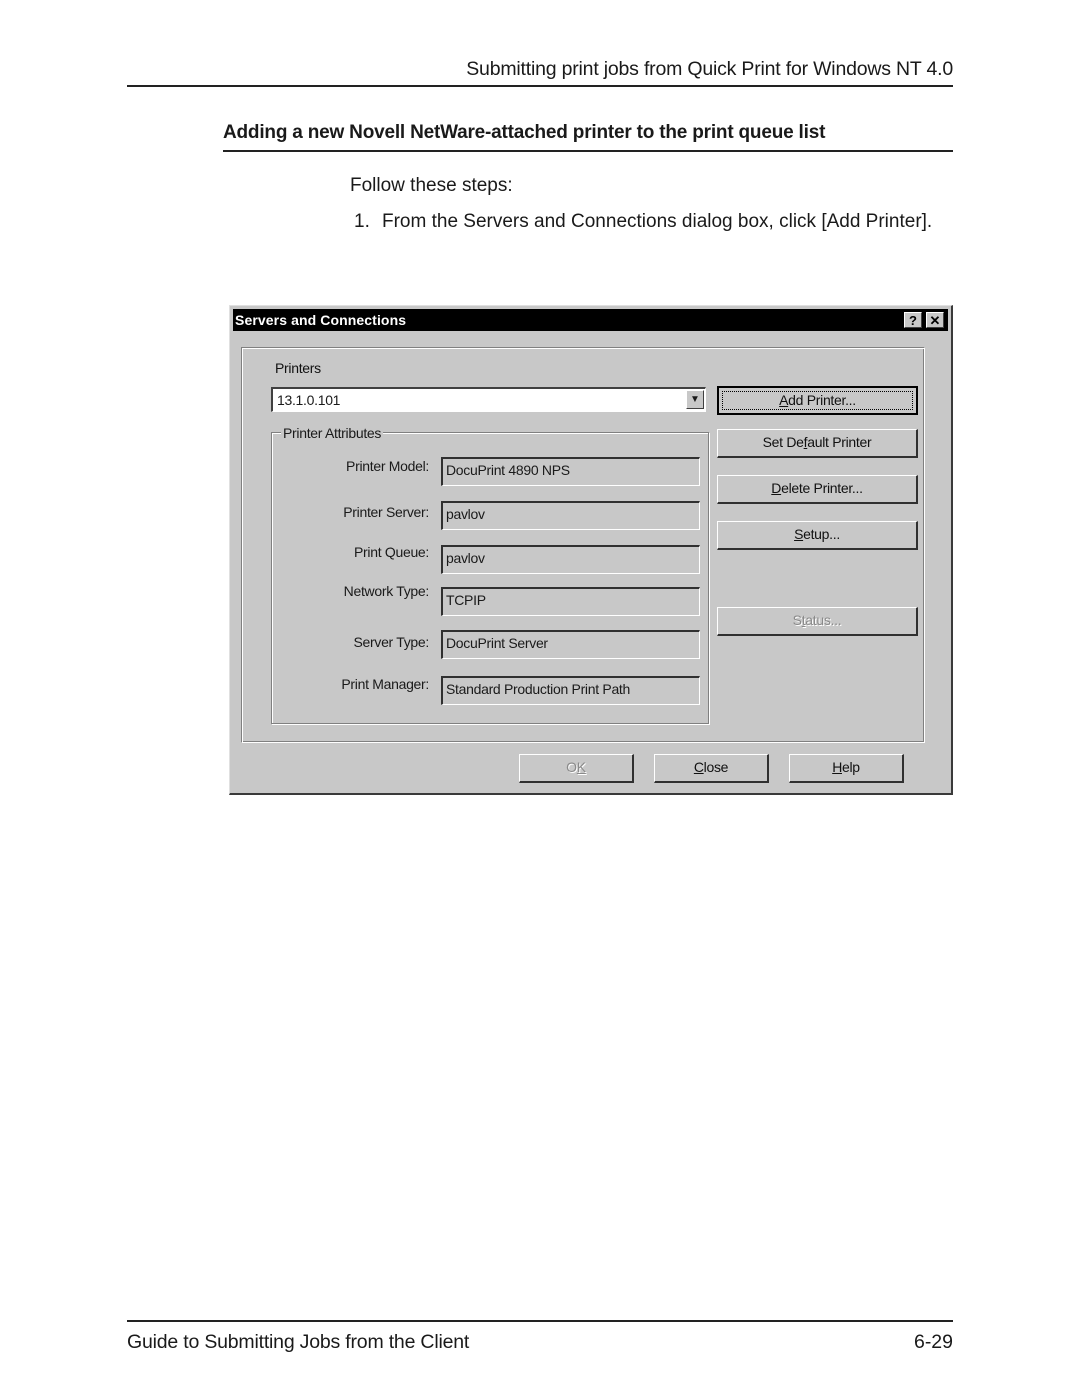  I want to click on dialog-titlebar: Servers and Connections ? ✕, so click(590, 320).